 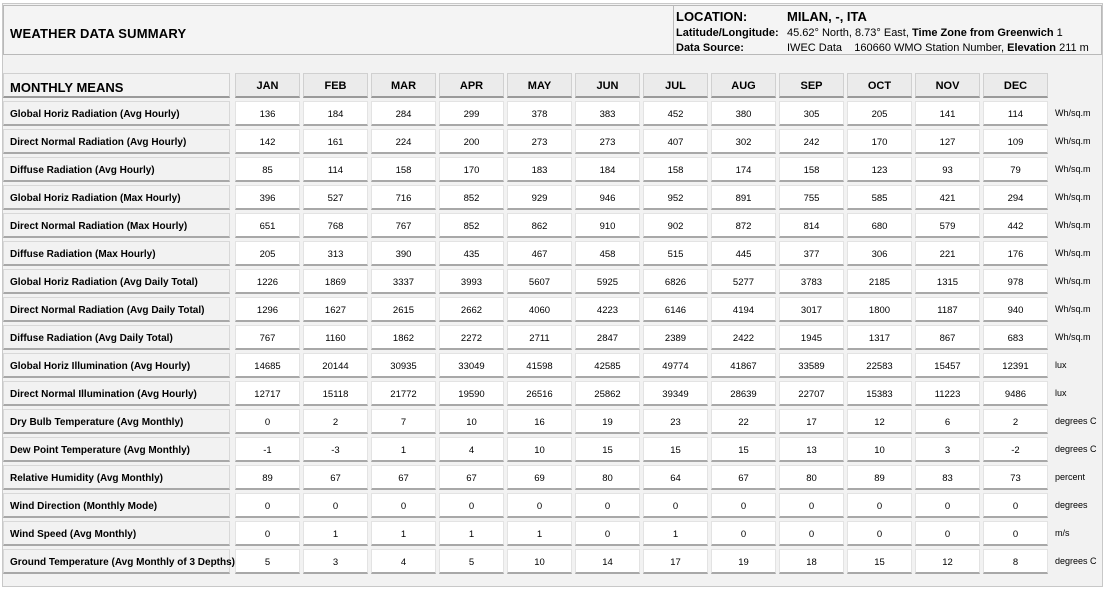 What do you see at coordinates (267, 169) in the screenshot?
I see `table-cell: 85` at bounding box center [267, 169].